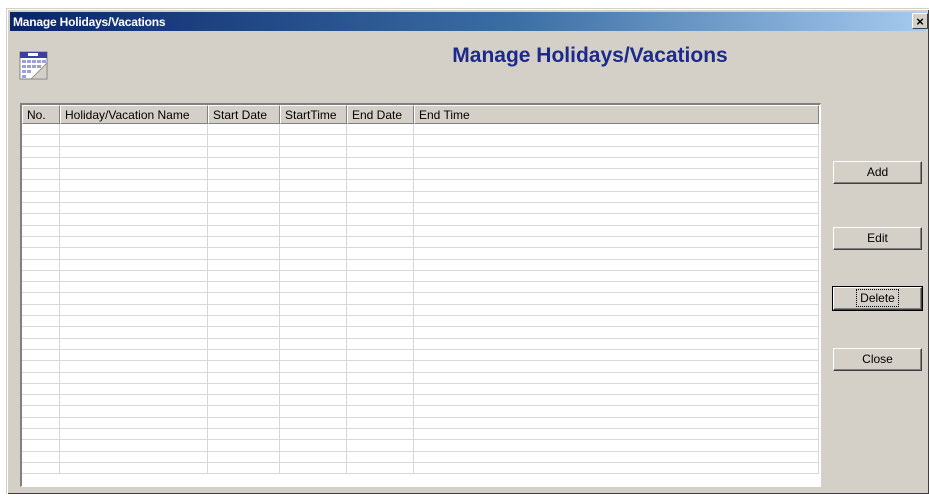 The height and width of the screenshot is (499, 929). Describe the element at coordinates (590, 55) in the screenshot. I see `page-heading: Manage Holidays/Vacations` at that location.